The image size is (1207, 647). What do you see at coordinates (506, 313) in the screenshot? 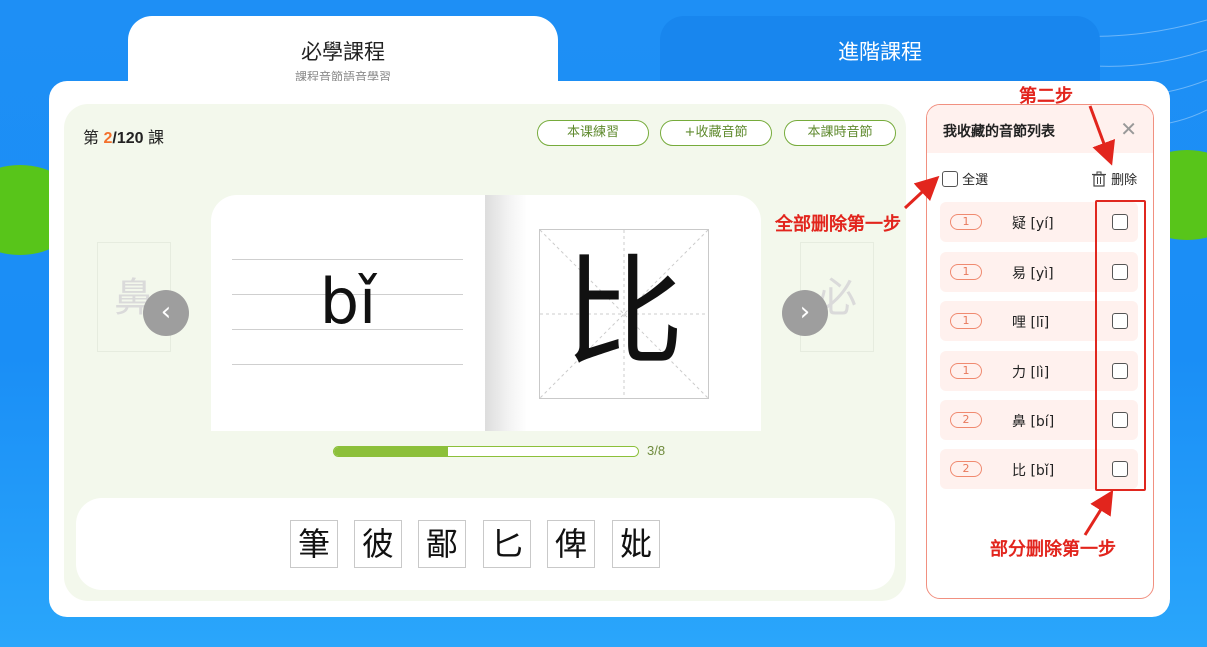
I see `card-fold` at bounding box center [506, 313].